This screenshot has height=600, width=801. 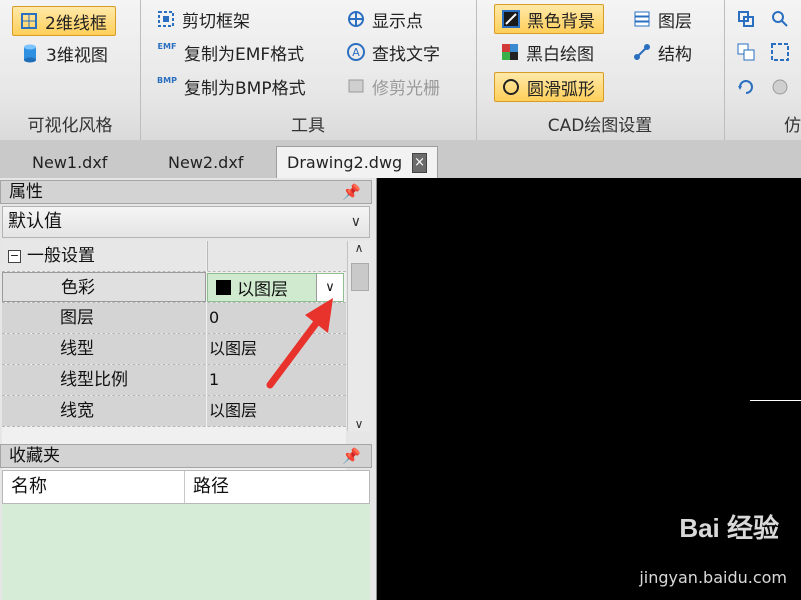 What do you see at coordinates (104, 349) in the screenshot?
I see `property-name: 线型` at bounding box center [104, 349].